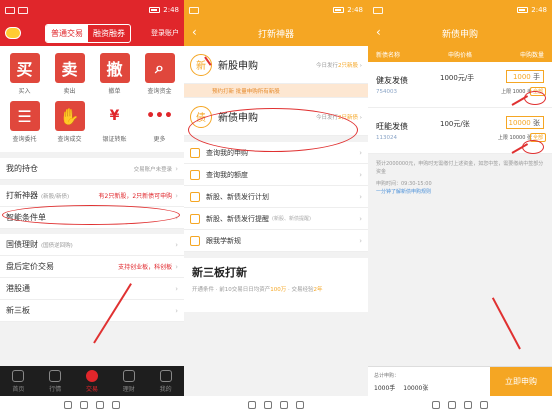 This screenshot has width=552, height=414. I want to click on tab-market: 行情, so click(55, 381).